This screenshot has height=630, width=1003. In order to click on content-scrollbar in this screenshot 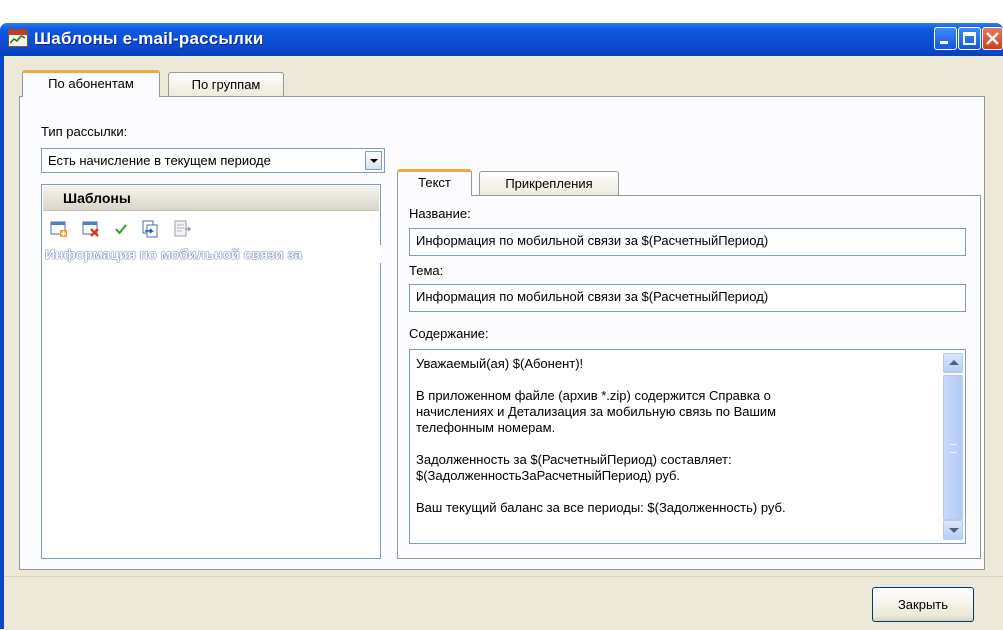, I will do `click(953, 446)`.